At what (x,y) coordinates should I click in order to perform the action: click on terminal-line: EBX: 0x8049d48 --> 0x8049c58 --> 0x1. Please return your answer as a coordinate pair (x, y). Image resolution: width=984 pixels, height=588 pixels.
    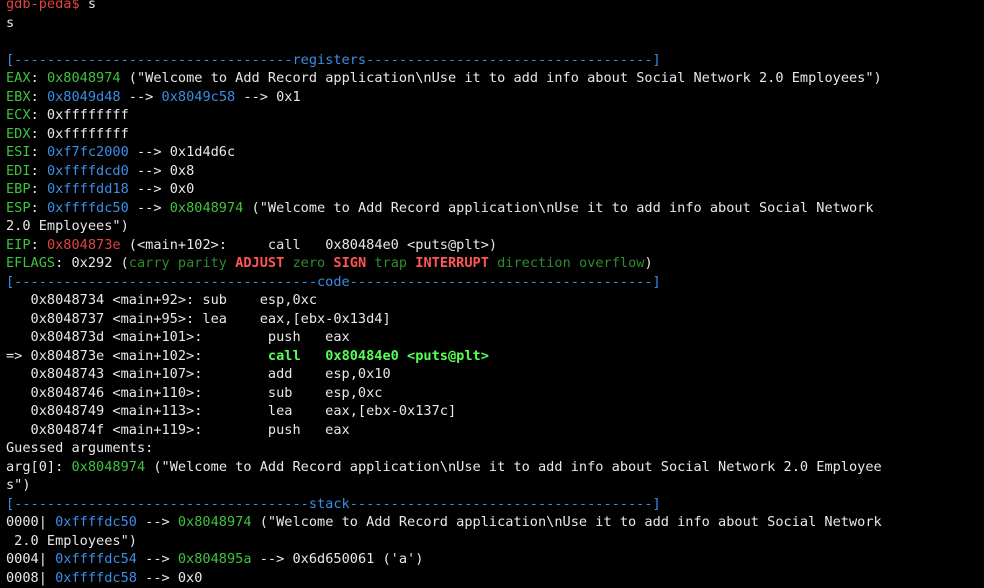
    Looking at the image, I should click on (495, 97).